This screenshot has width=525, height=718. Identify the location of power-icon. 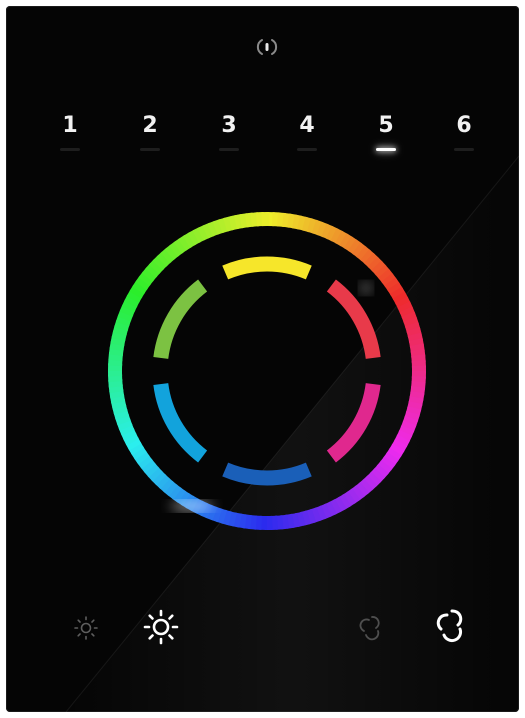
(267, 47).